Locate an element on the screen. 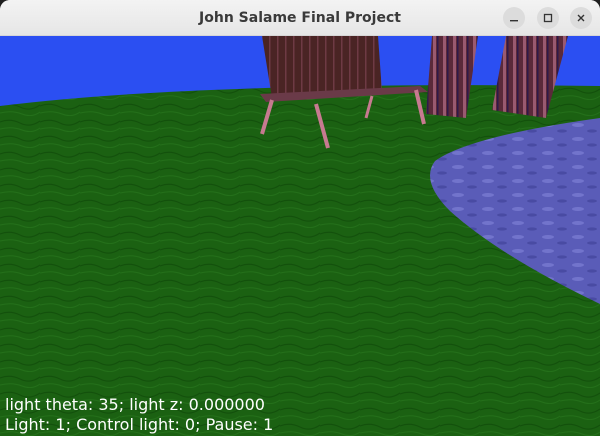 This screenshot has width=600, height=436. title-bar: John Salame Final Project is located at coordinates (300, 18).